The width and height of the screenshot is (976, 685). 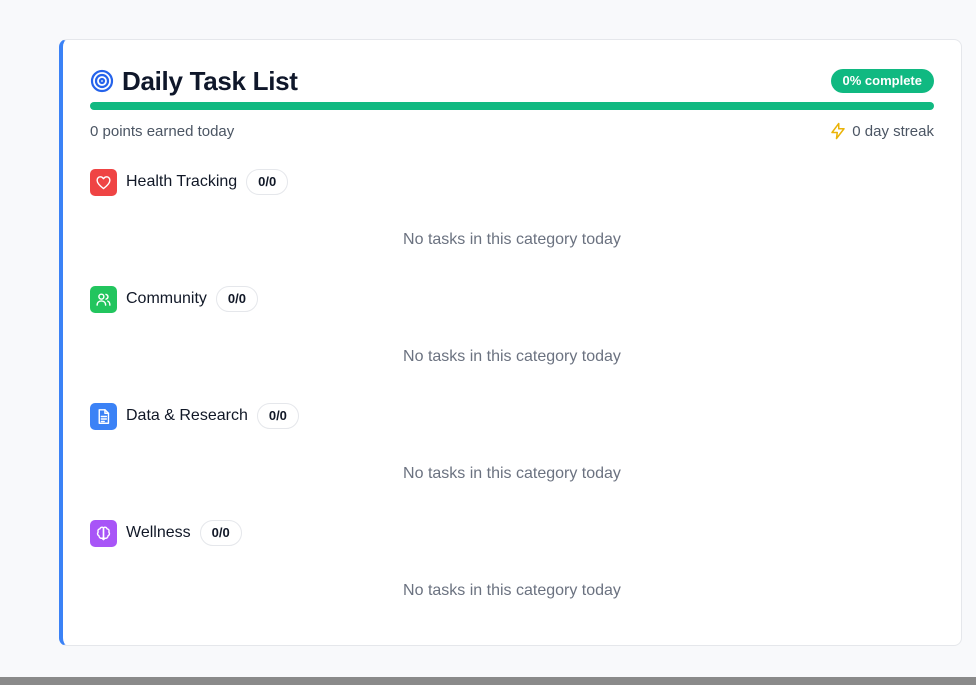 I want to click on category-header: Wellness 0/0, so click(x=512, y=533).